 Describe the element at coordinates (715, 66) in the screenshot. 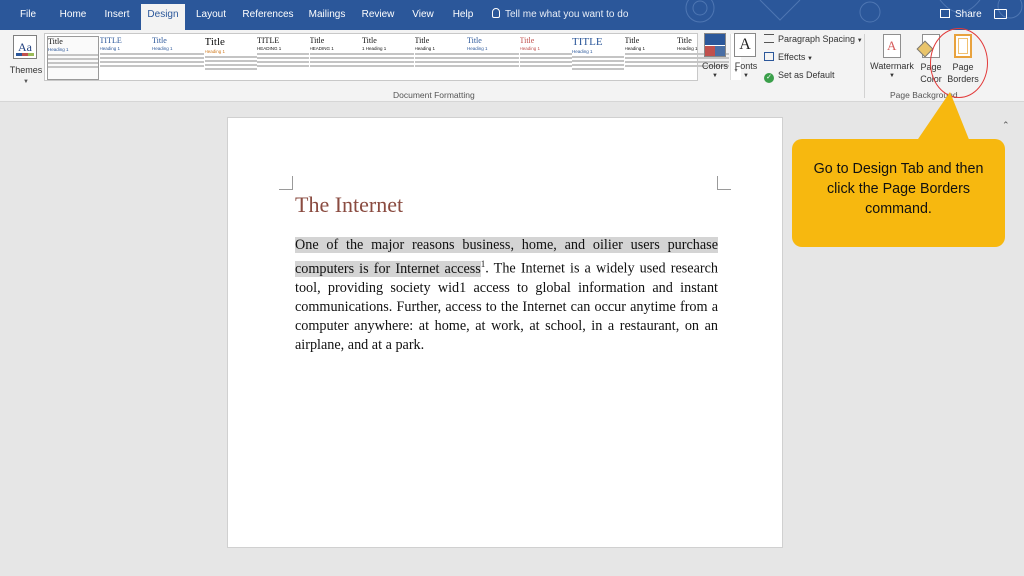

I see `colors-button: Colors` at that location.